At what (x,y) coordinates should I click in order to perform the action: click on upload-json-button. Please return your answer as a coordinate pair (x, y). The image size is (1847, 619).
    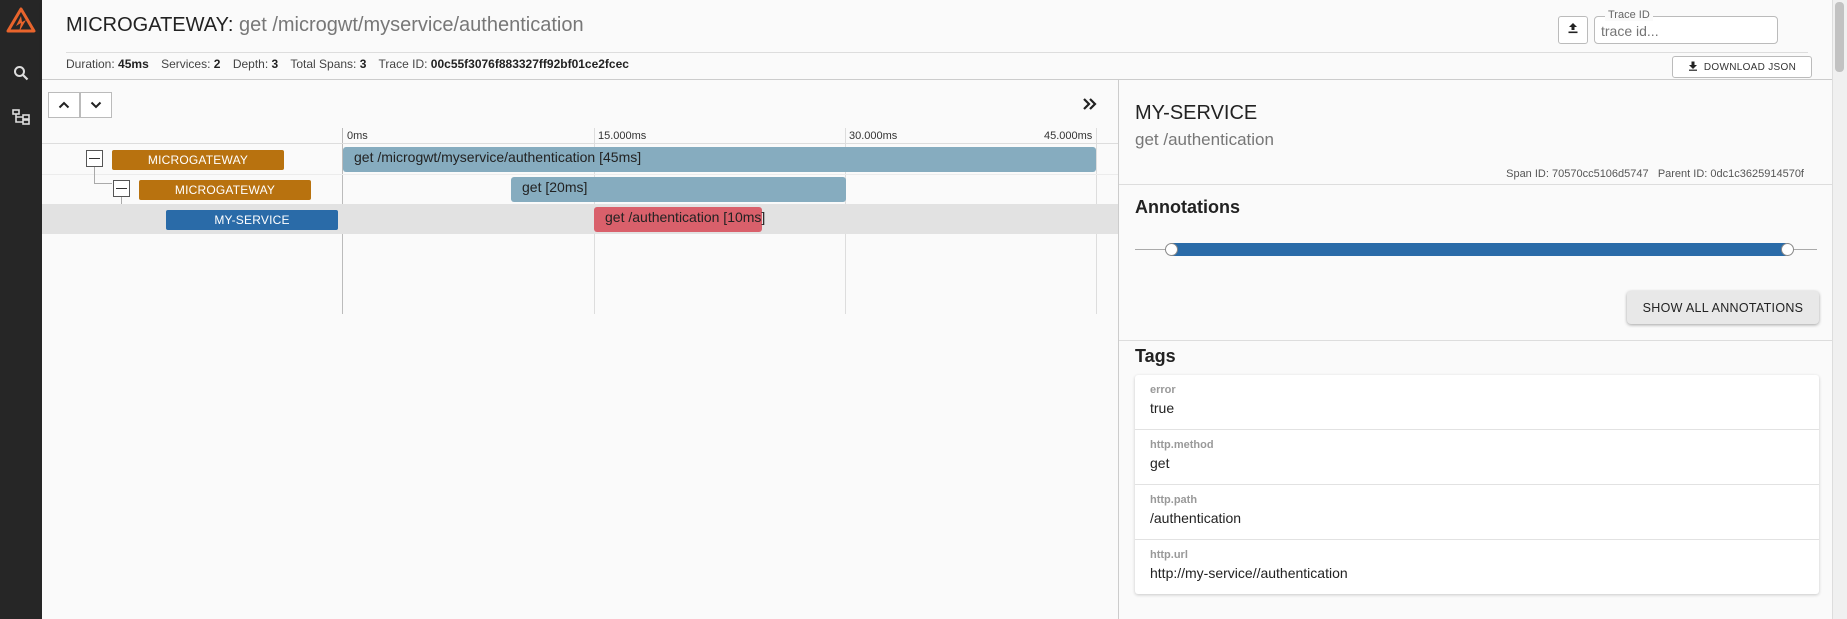
    Looking at the image, I should click on (1573, 30).